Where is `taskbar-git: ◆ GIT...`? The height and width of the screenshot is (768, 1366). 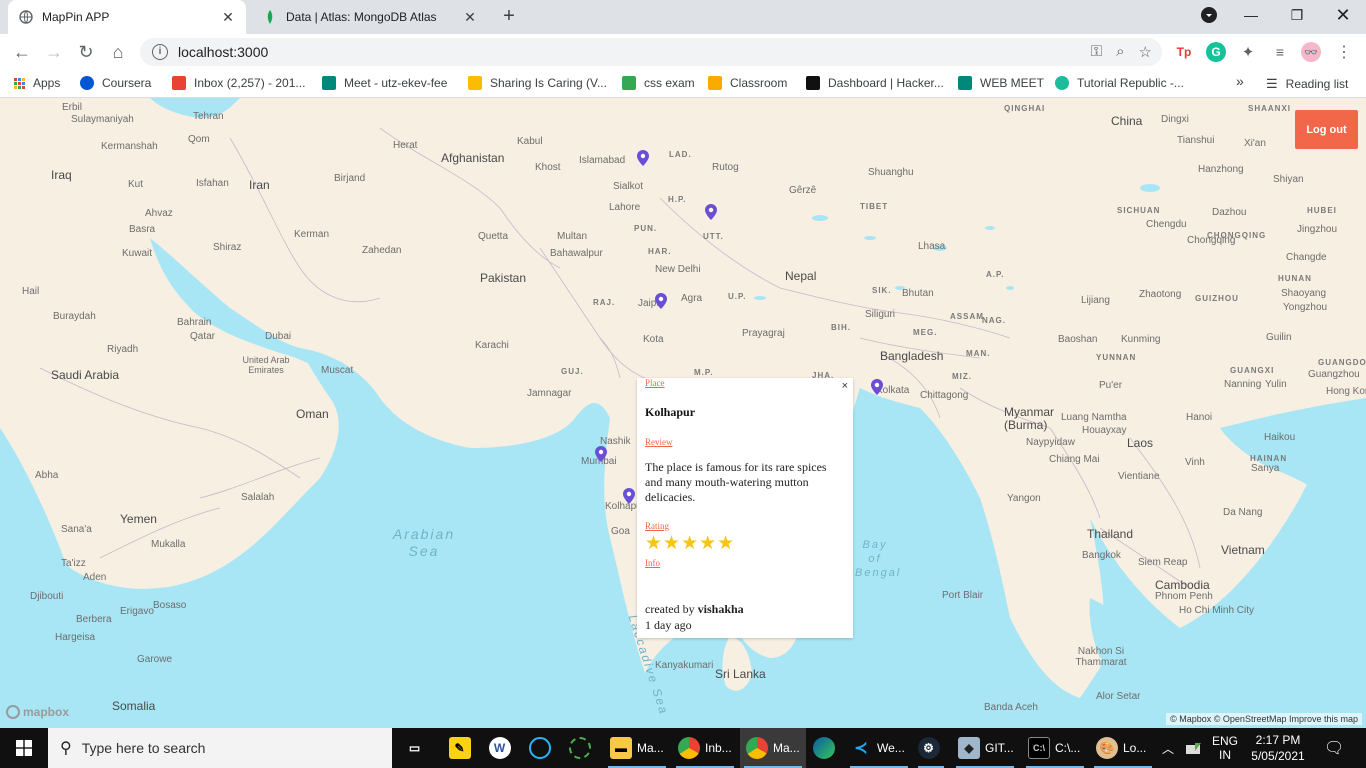
taskbar-git: ◆ GIT... is located at coordinates (985, 748).